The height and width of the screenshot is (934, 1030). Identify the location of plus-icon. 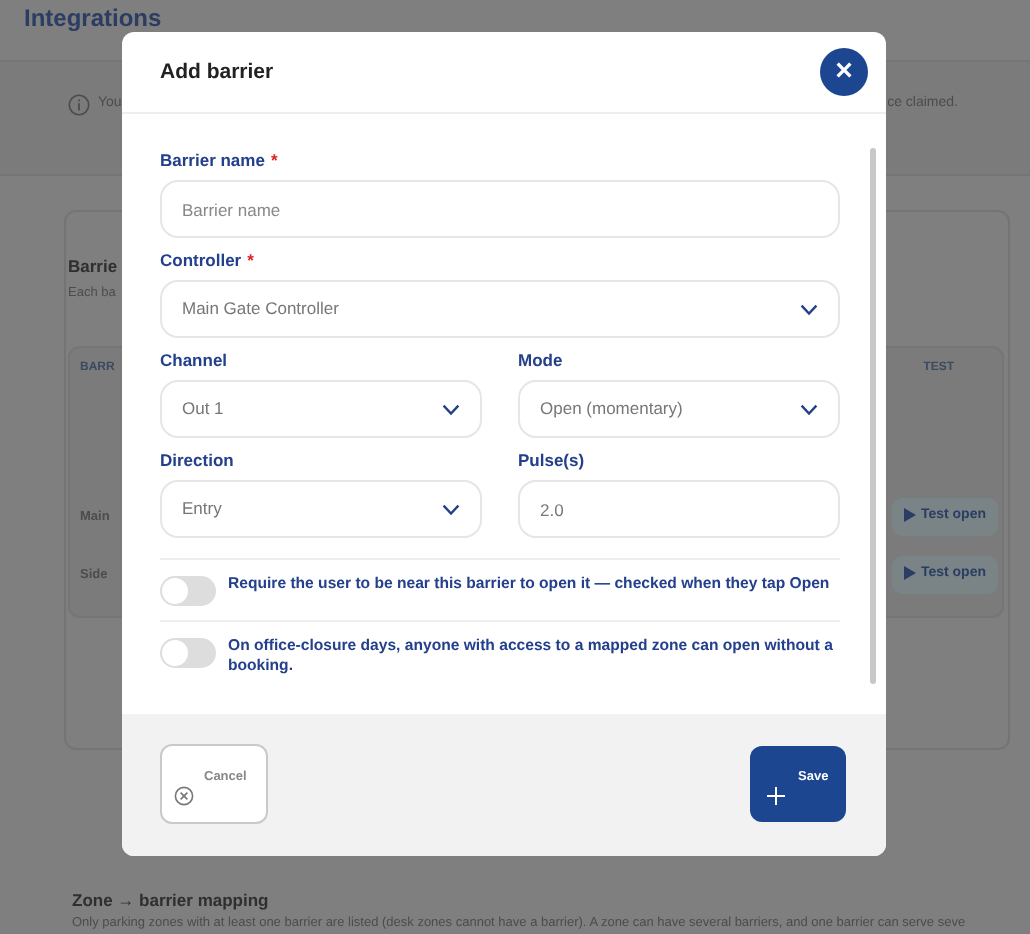
(776, 795).